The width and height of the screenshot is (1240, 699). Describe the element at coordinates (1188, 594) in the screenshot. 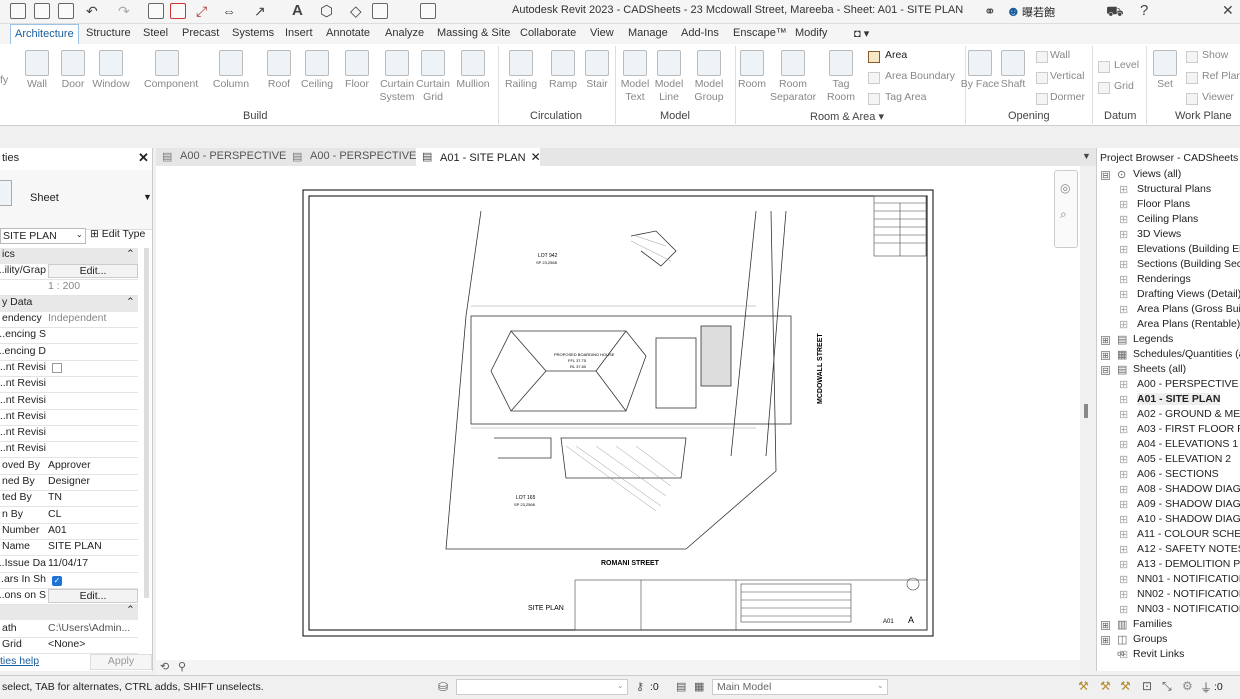

I see `sheet-item: NN02 - NOTIFICATION` at that location.